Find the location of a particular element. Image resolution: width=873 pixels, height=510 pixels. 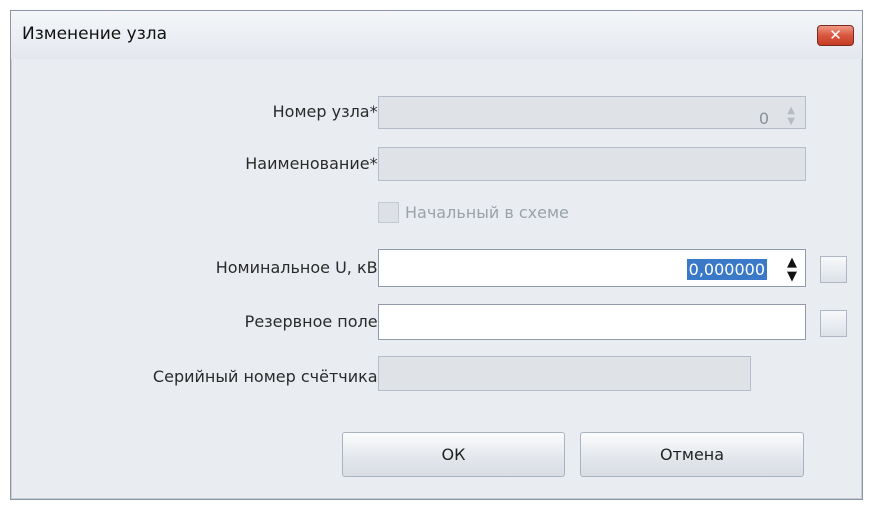

initial-in-scheme-checkbox: Начальный в схеме is located at coordinates (473, 212).